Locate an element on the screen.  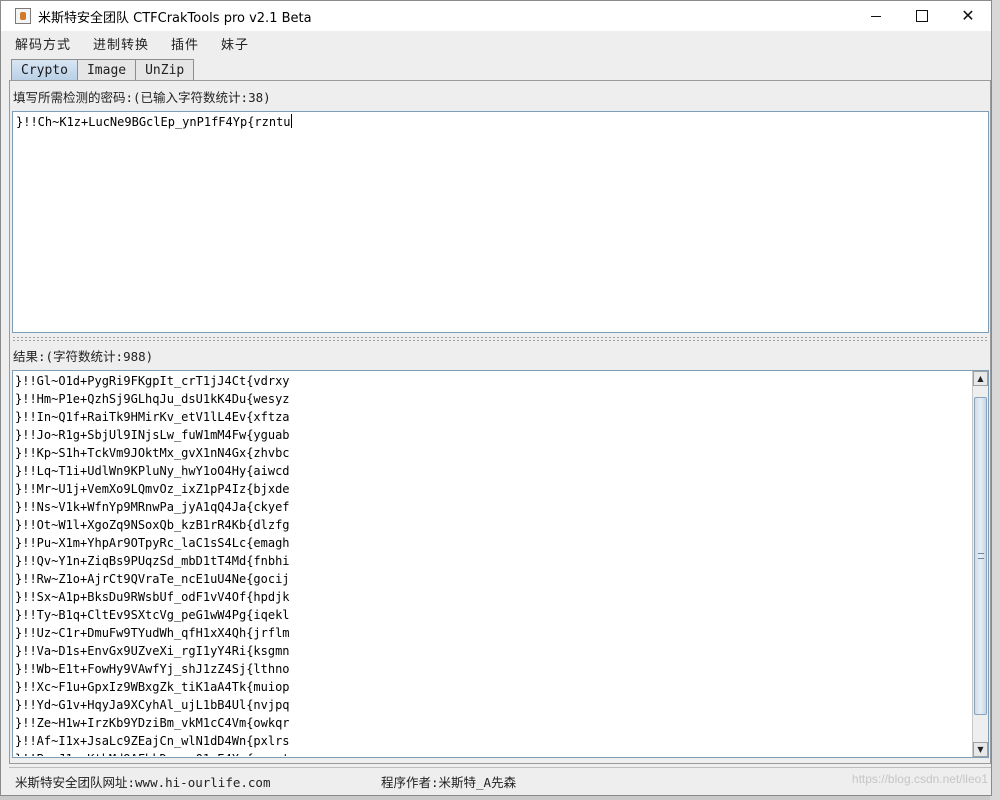
close-button: ✕ is located at coordinates (968, 16).